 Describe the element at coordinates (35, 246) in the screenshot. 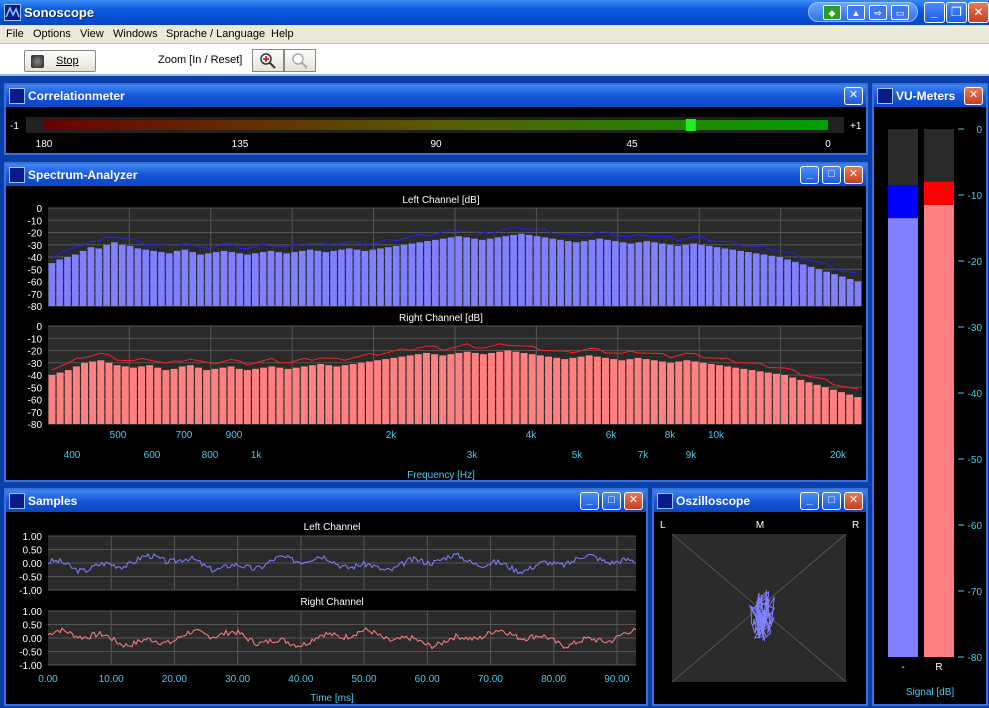

I see `spectrum-ytick: -30` at that location.